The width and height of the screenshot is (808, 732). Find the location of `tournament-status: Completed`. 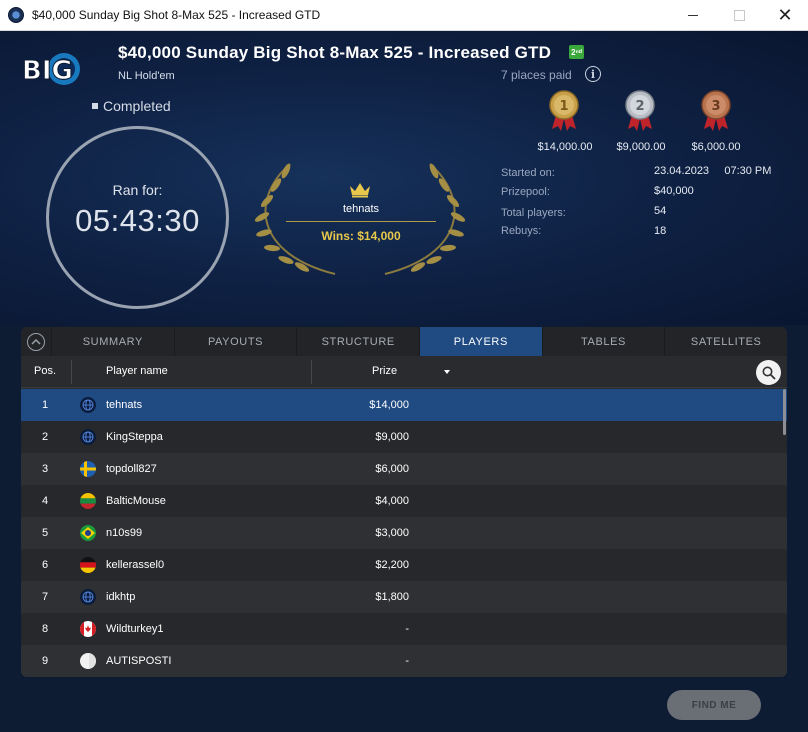

tournament-status: Completed is located at coordinates (131, 106).